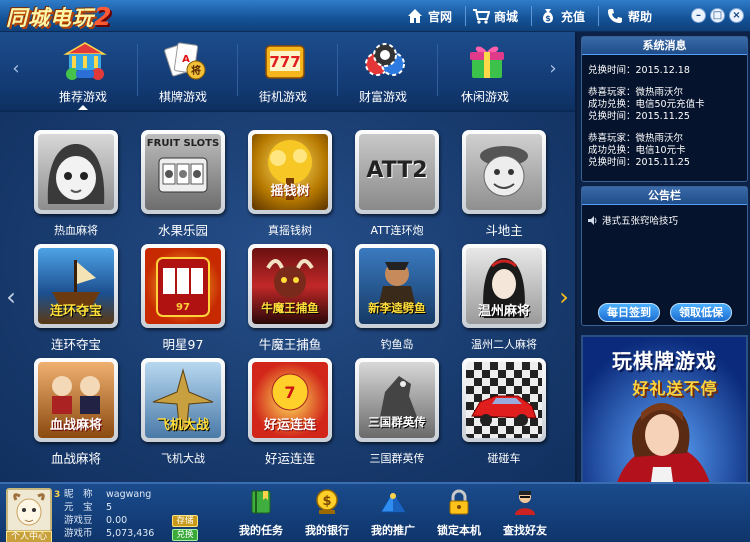  I want to click on category-wealth-games: 财富游戏, so click(383, 74).